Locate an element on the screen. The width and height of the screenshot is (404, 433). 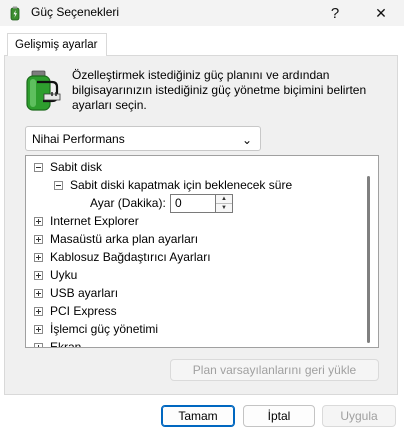
minutes-spinner: ▲ ▼ is located at coordinates (224, 203).